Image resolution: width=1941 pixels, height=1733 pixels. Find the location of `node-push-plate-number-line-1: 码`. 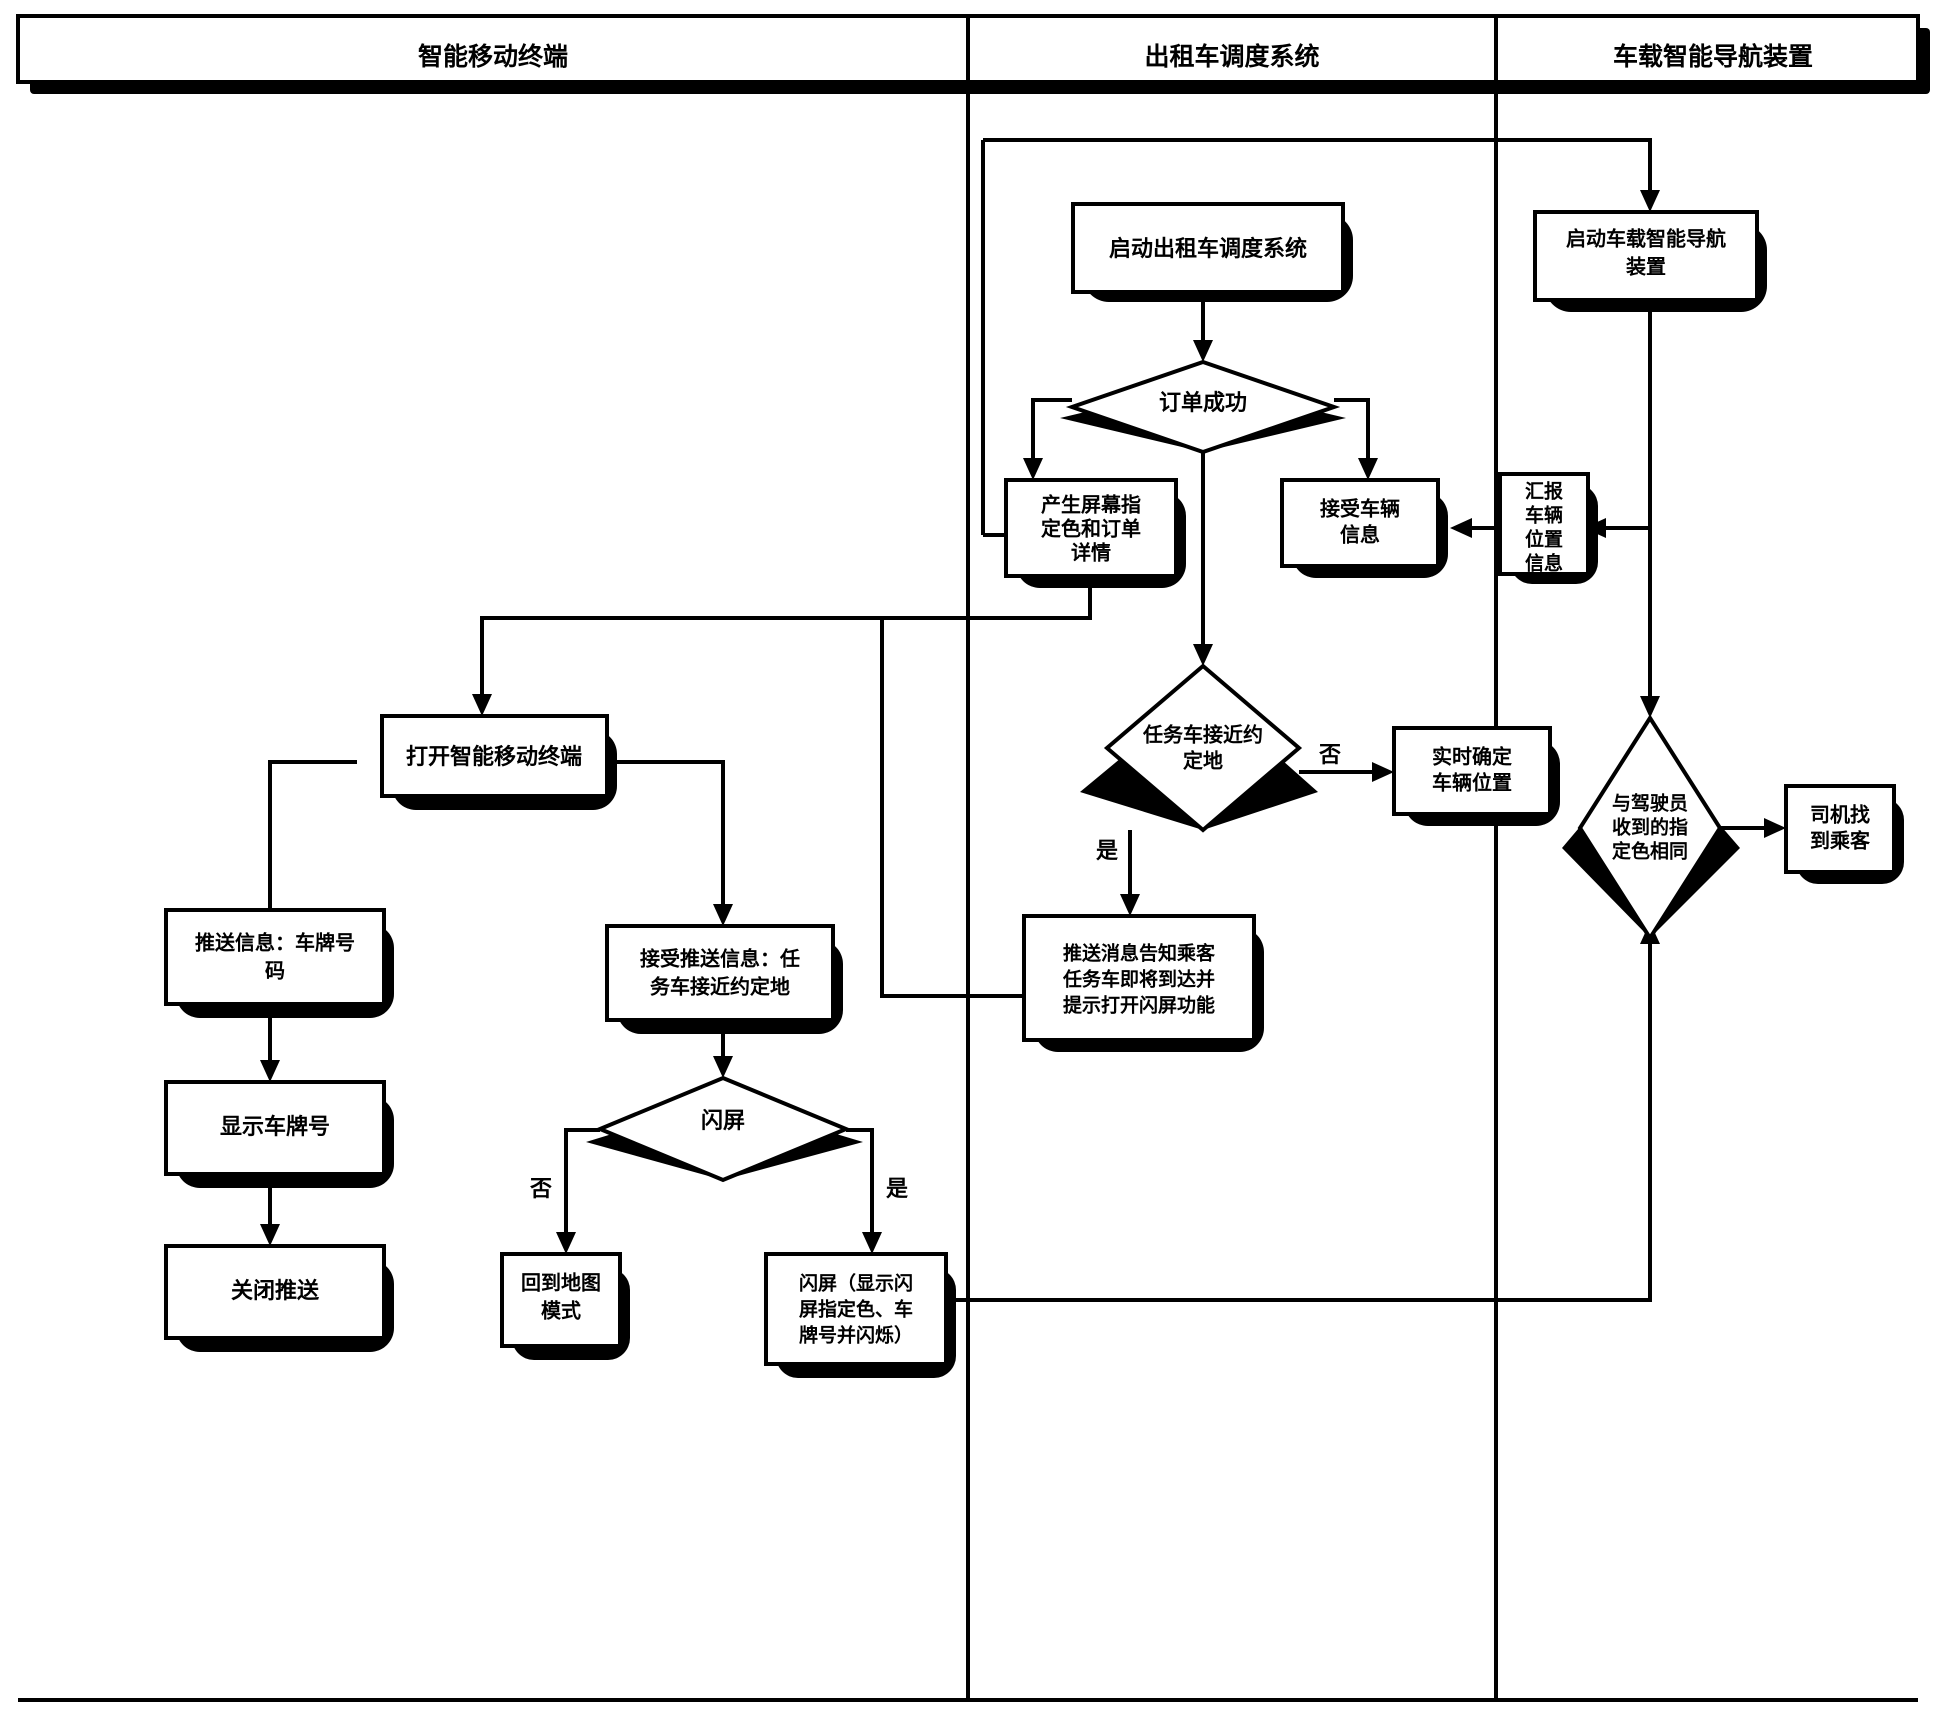

node-push-plate-number-line-1: 码 is located at coordinates (275, 971).